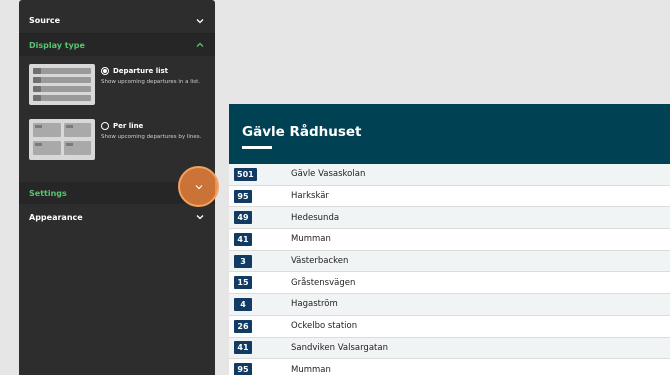 The image size is (670, 375). What do you see at coordinates (449, 348) in the screenshot?
I see `departure-row: 41 Sandviken Valsargatan` at bounding box center [449, 348].